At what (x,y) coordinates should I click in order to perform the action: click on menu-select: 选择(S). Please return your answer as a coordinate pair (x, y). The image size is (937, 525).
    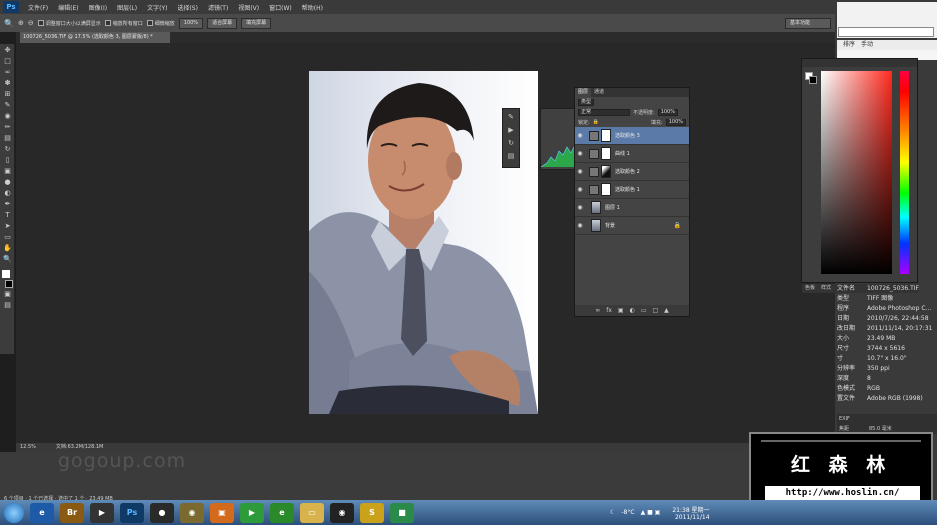
    Looking at the image, I should click on (187, 7).